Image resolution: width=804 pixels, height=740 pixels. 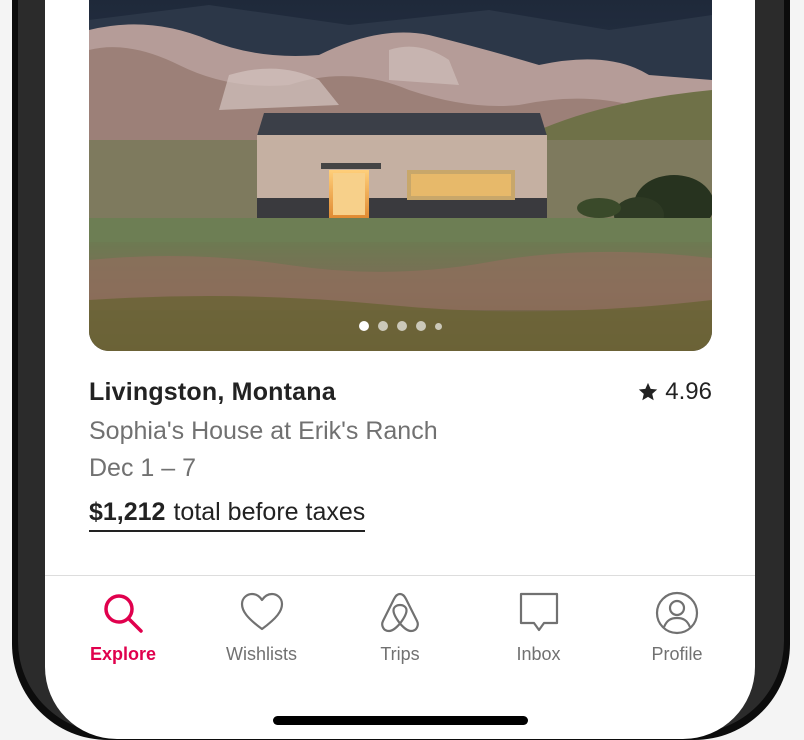 I want to click on photo-carousel-dots, so click(x=400, y=326).